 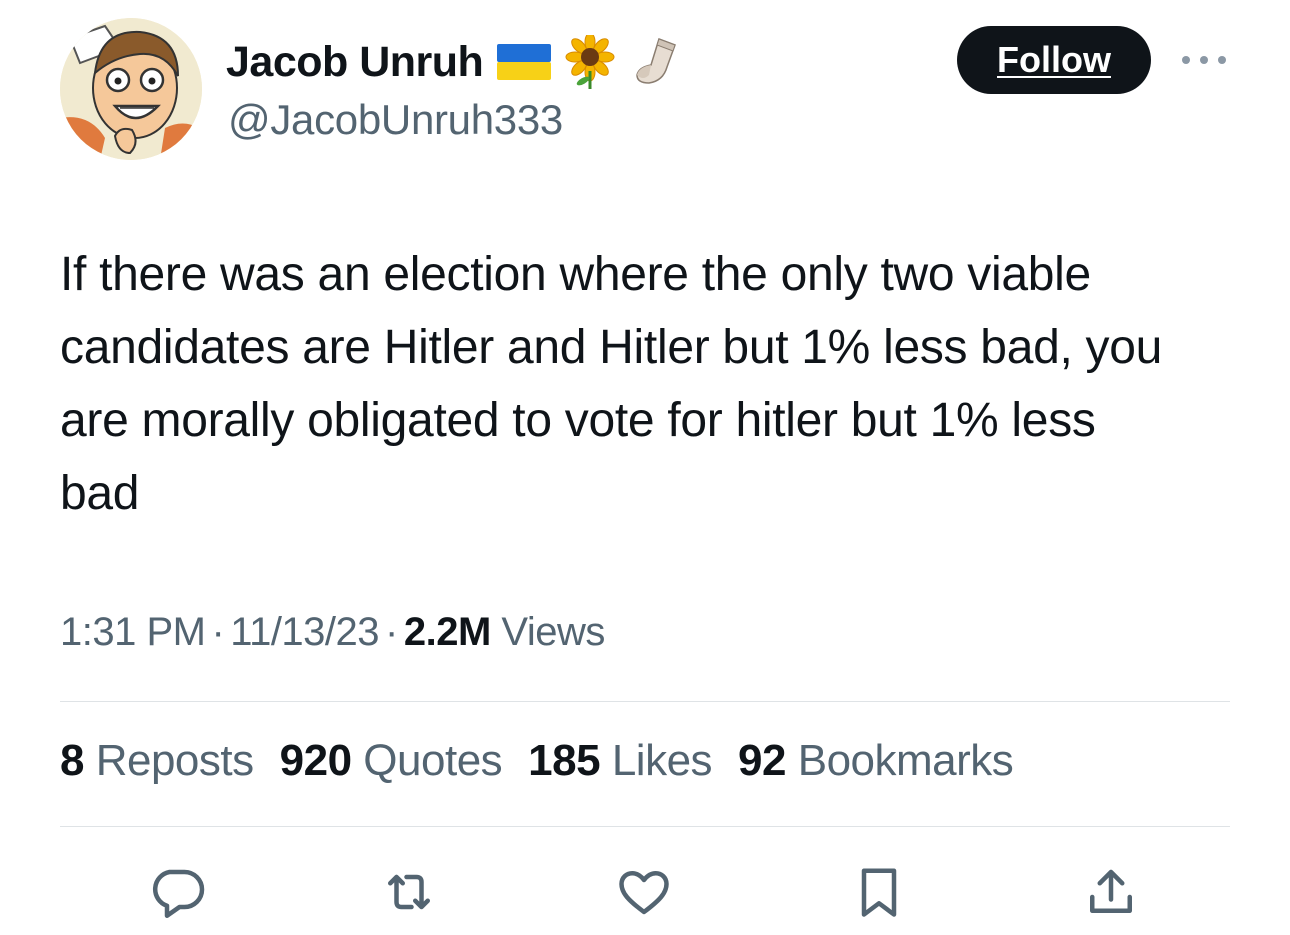 I want to click on views-count: 2.2M, so click(x=447, y=632).